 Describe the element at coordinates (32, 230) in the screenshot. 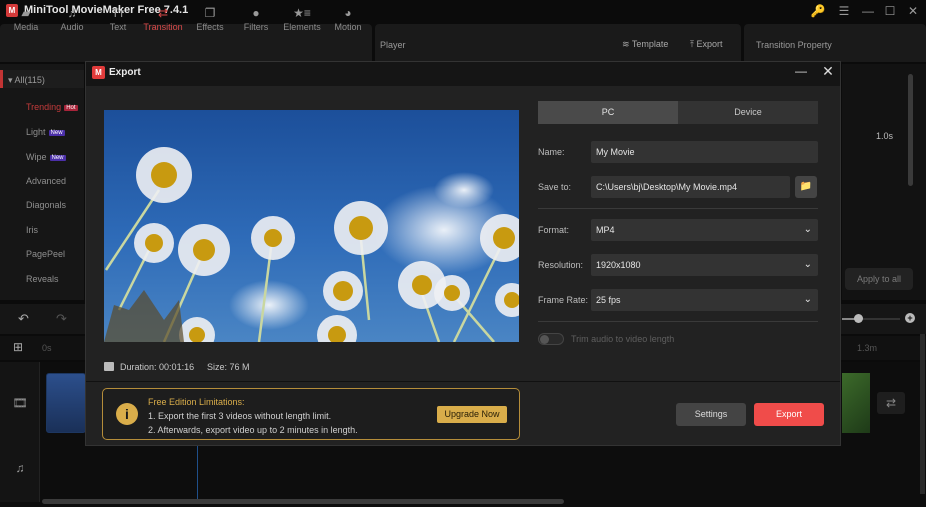

I see `category-iris: Iris` at that location.